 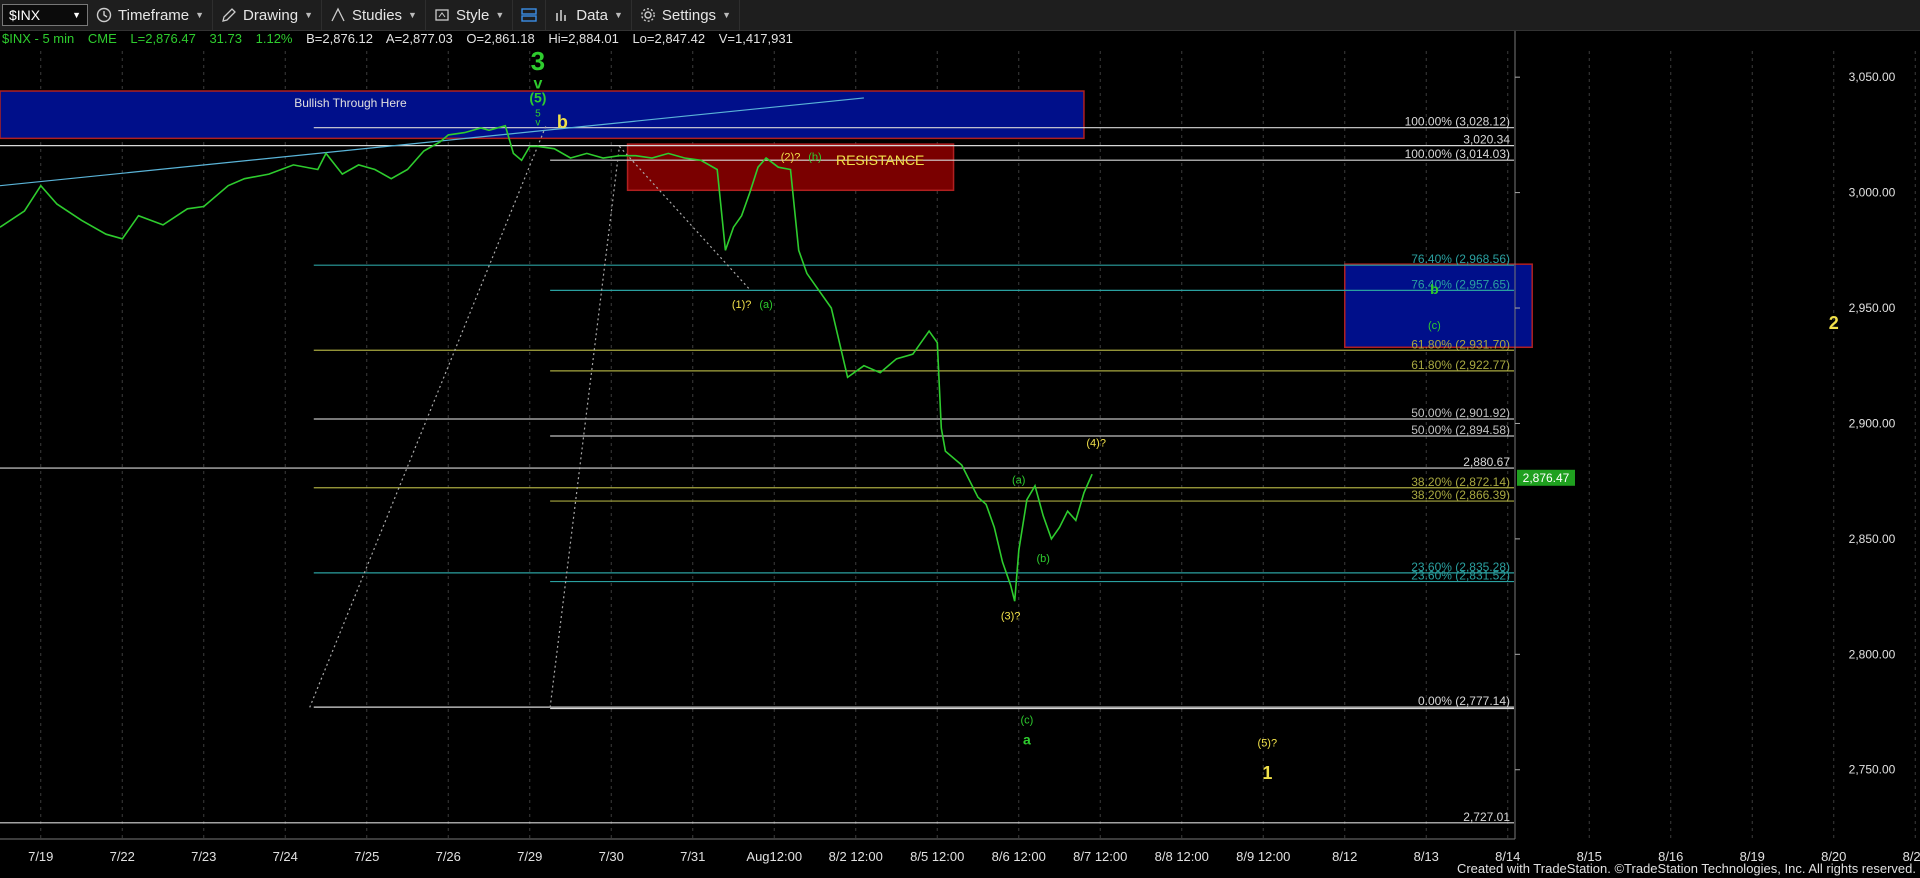 I want to click on fib-label: 38.20% (2,866.39), so click(x=1460, y=495).